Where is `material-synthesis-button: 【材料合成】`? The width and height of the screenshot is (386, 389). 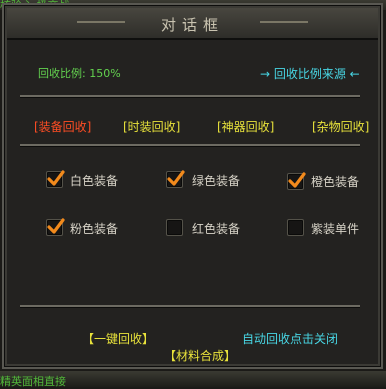 material-synthesis-button: 【材料合成】 is located at coordinates (200, 355).